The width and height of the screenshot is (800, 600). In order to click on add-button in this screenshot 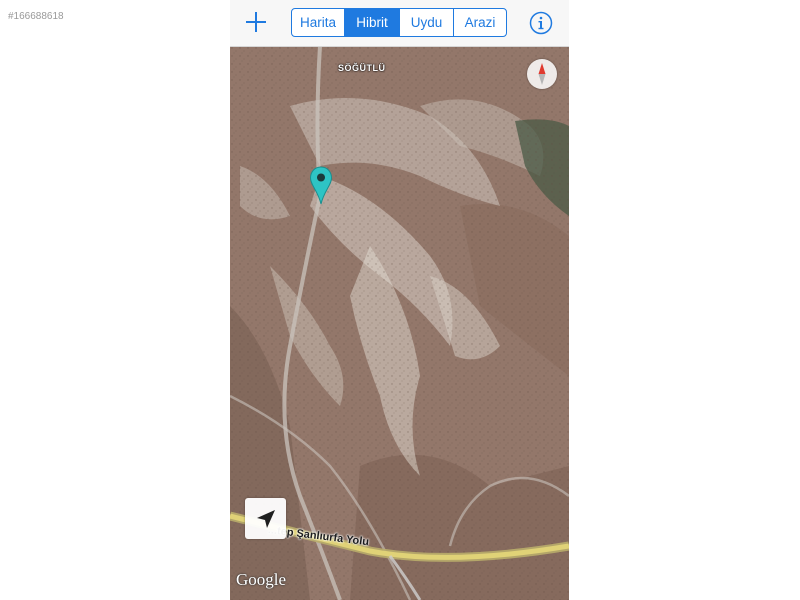, I will do `click(256, 22)`.